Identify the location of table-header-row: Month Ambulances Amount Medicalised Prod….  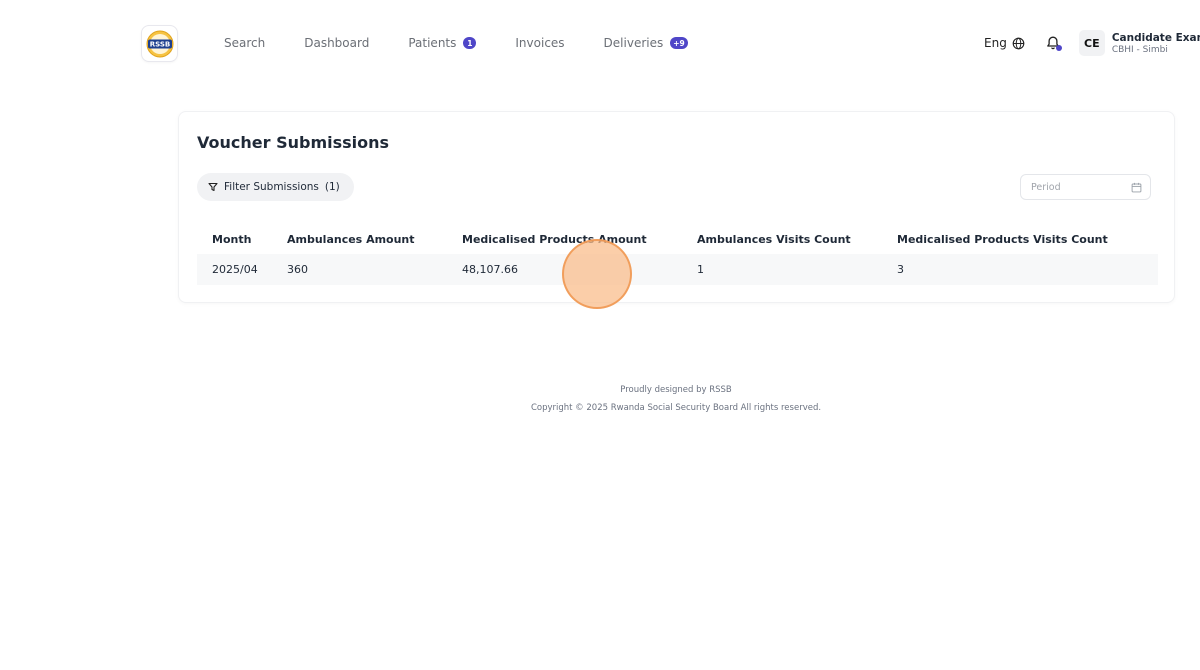
(677, 239).